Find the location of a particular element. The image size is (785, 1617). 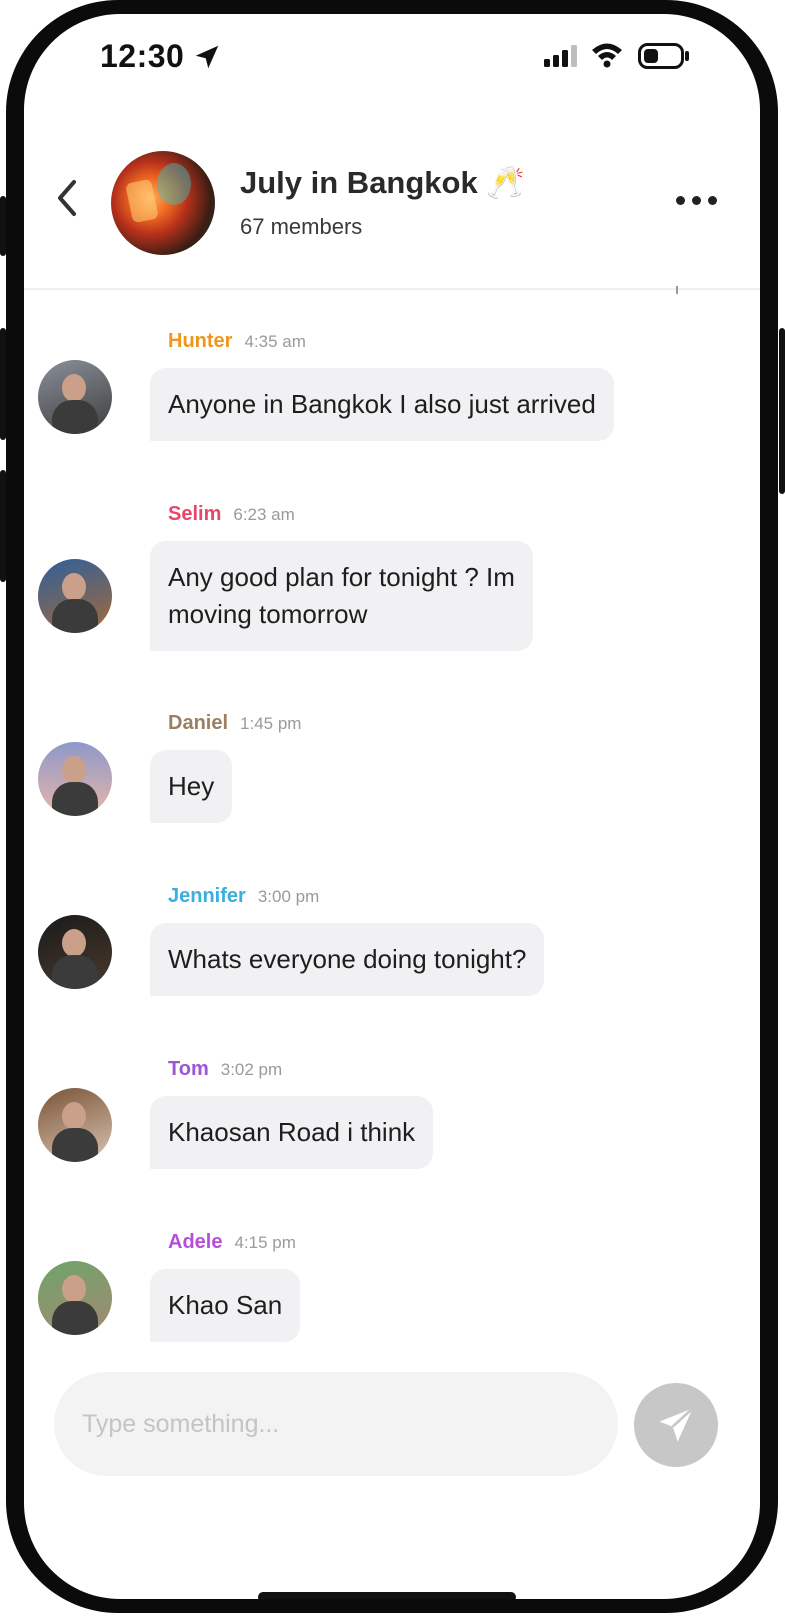

back-chevron-icon is located at coordinates (67, 198).